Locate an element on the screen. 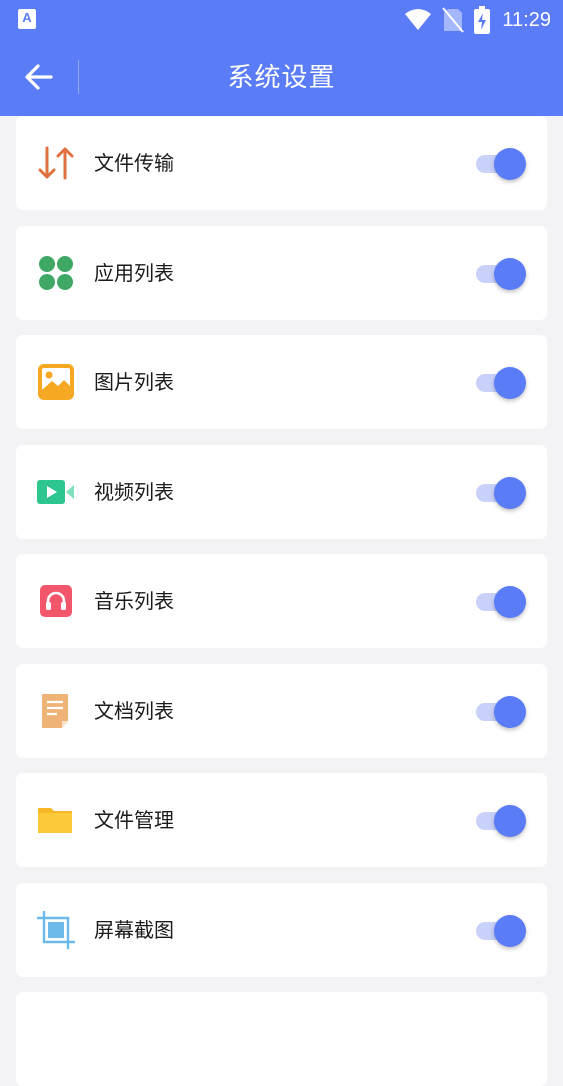 The image size is (563, 1086). file-transfer-icon is located at coordinates (56, 163).